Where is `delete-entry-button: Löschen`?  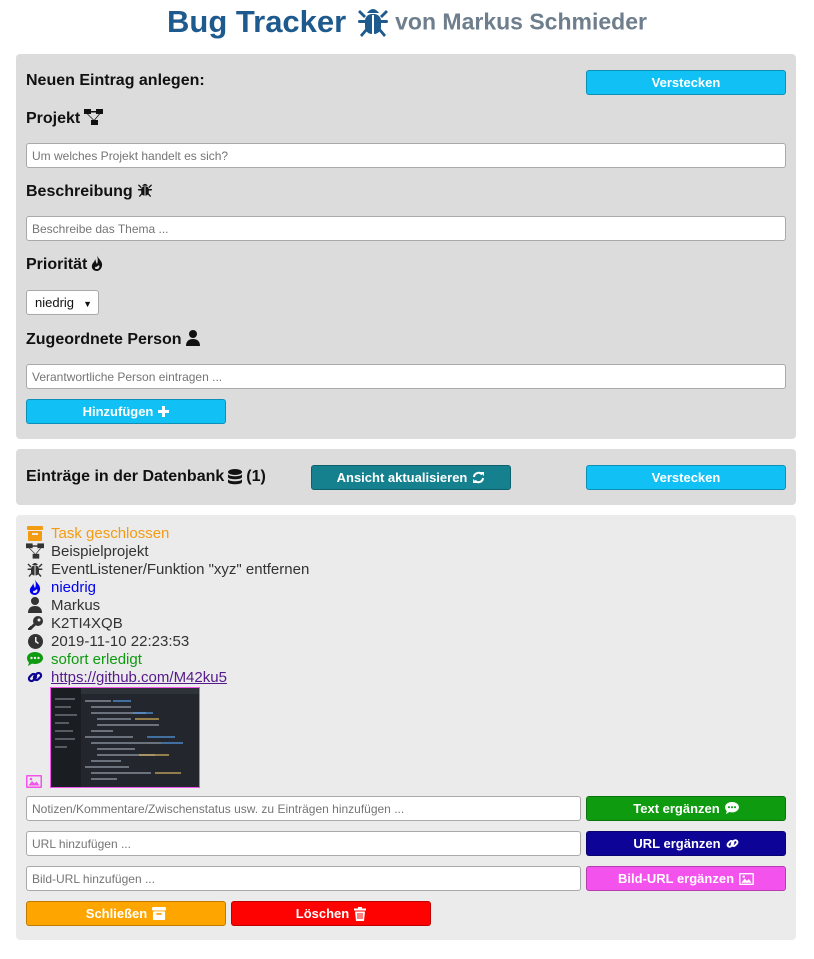 delete-entry-button: Löschen is located at coordinates (331, 913).